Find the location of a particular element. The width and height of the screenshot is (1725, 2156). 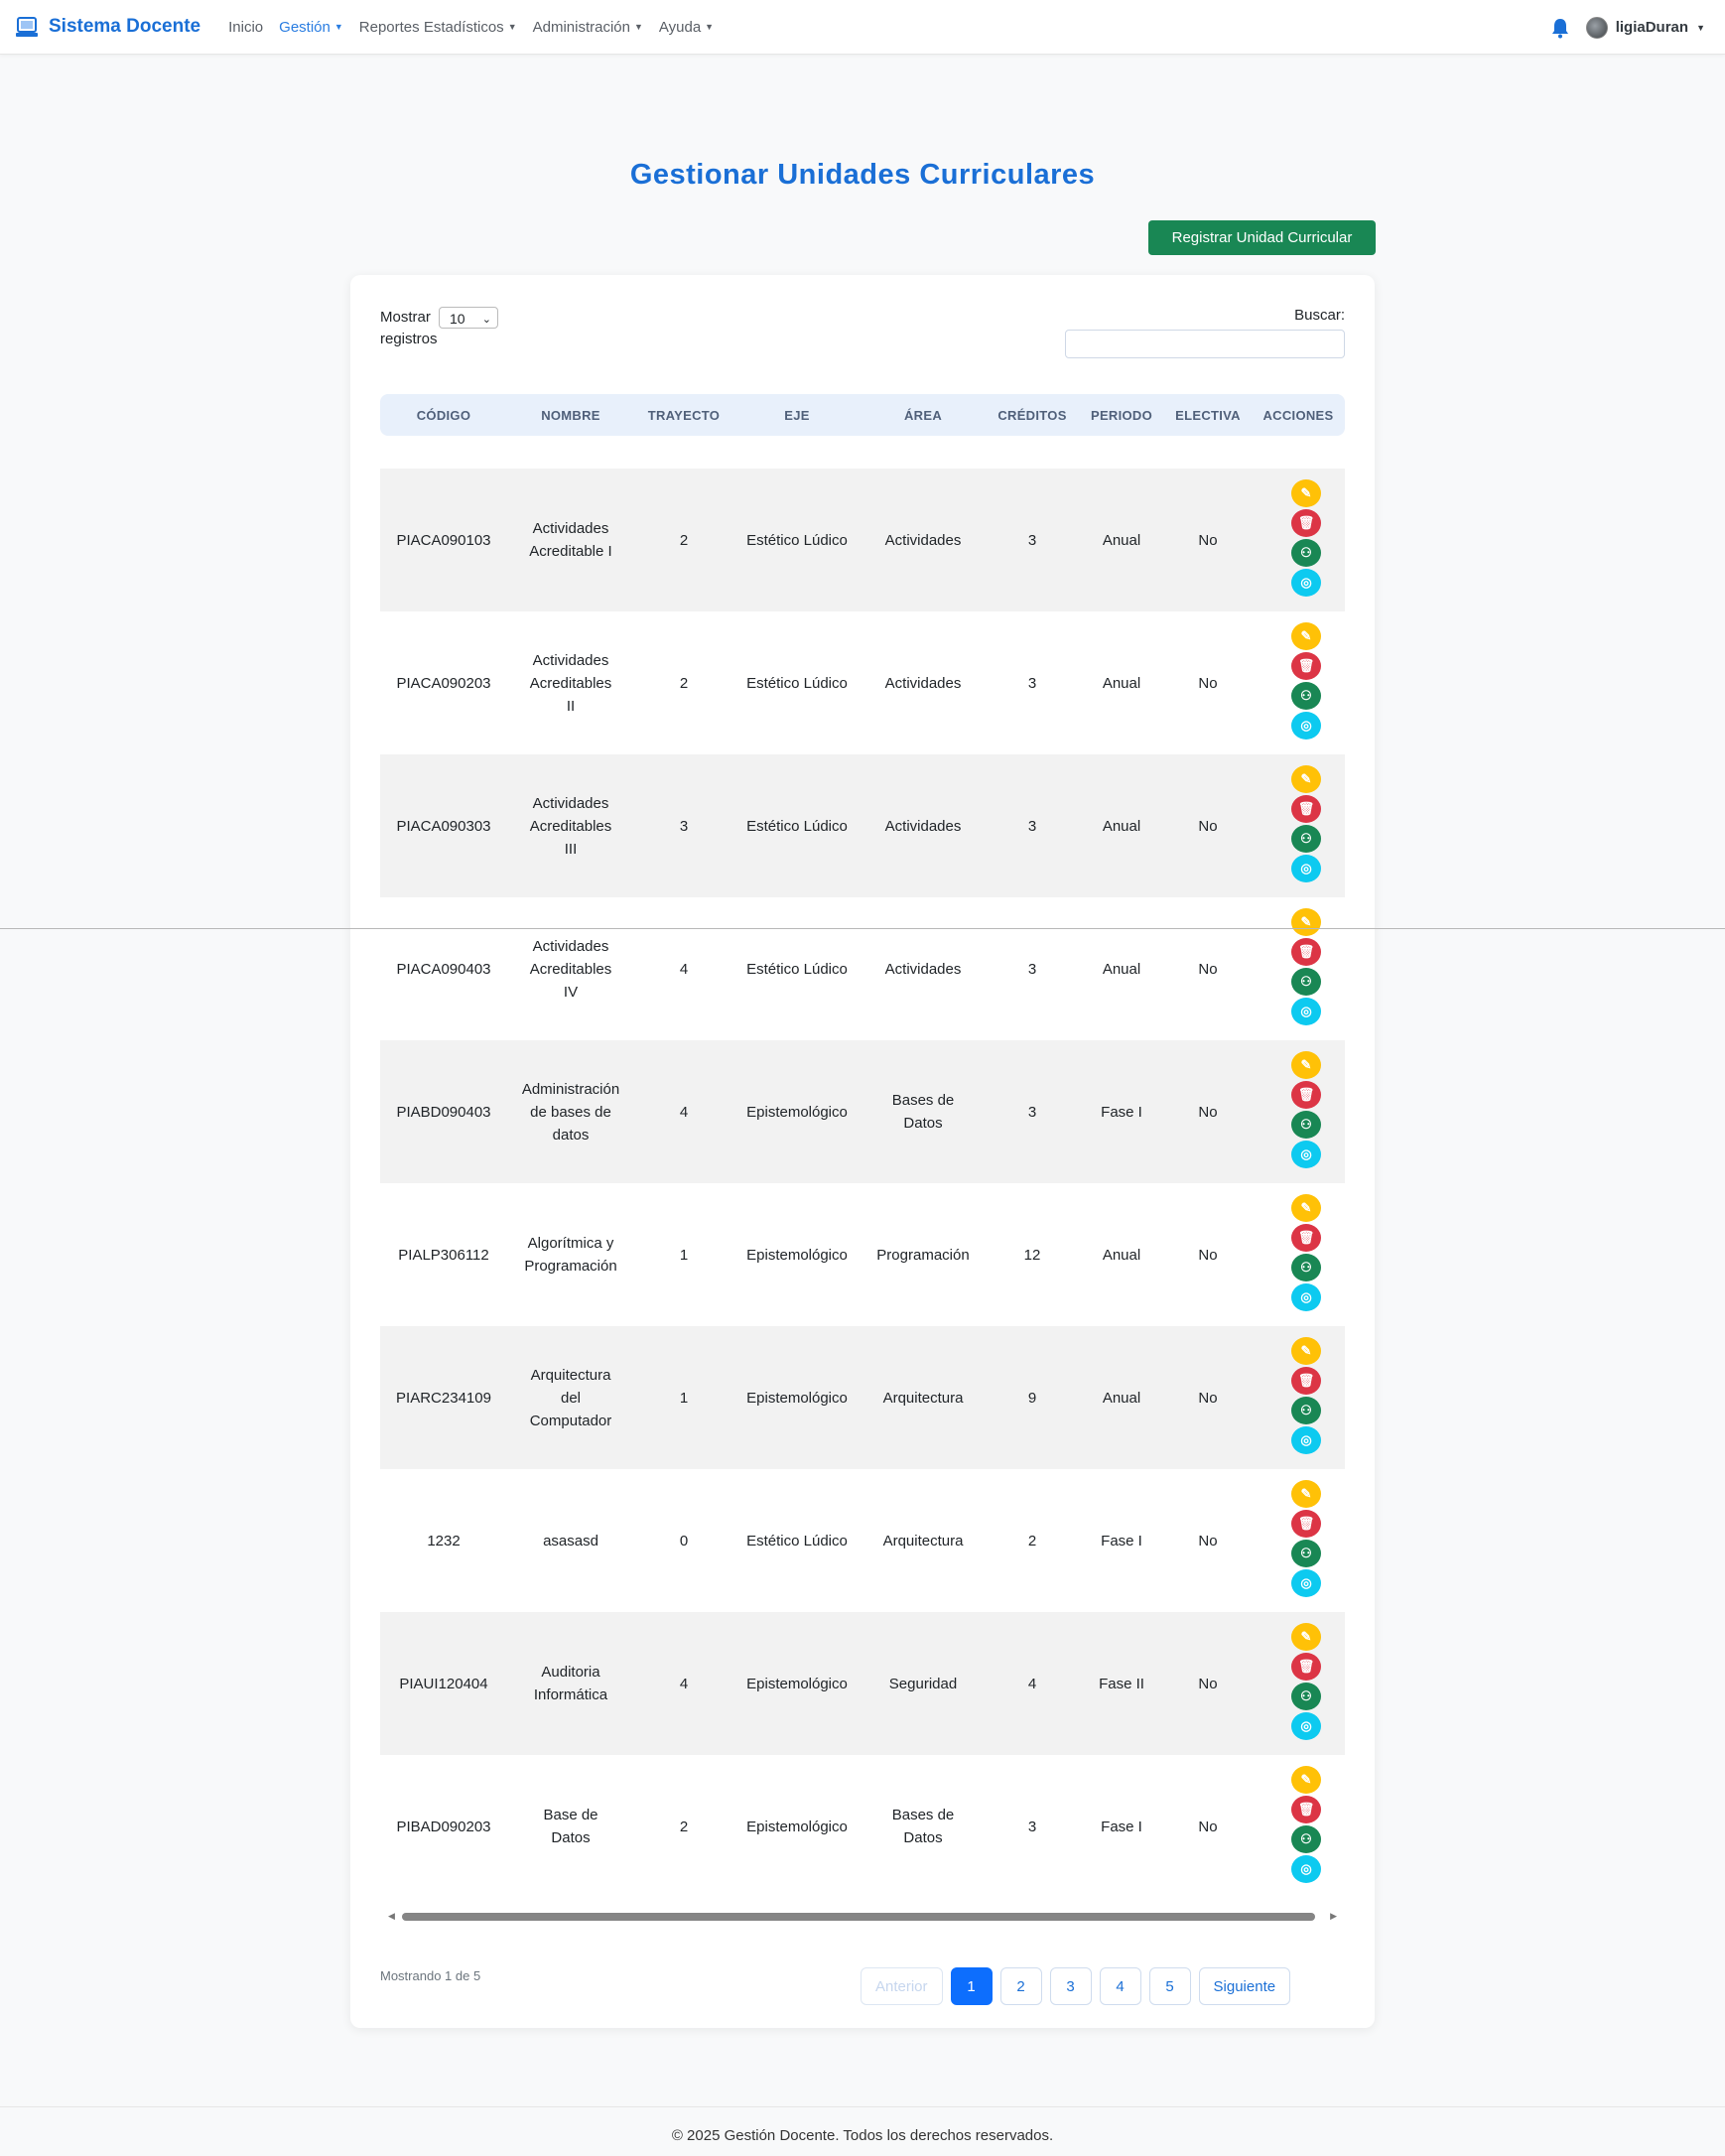

pagination-page-1: 1 is located at coordinates (971, 1986).